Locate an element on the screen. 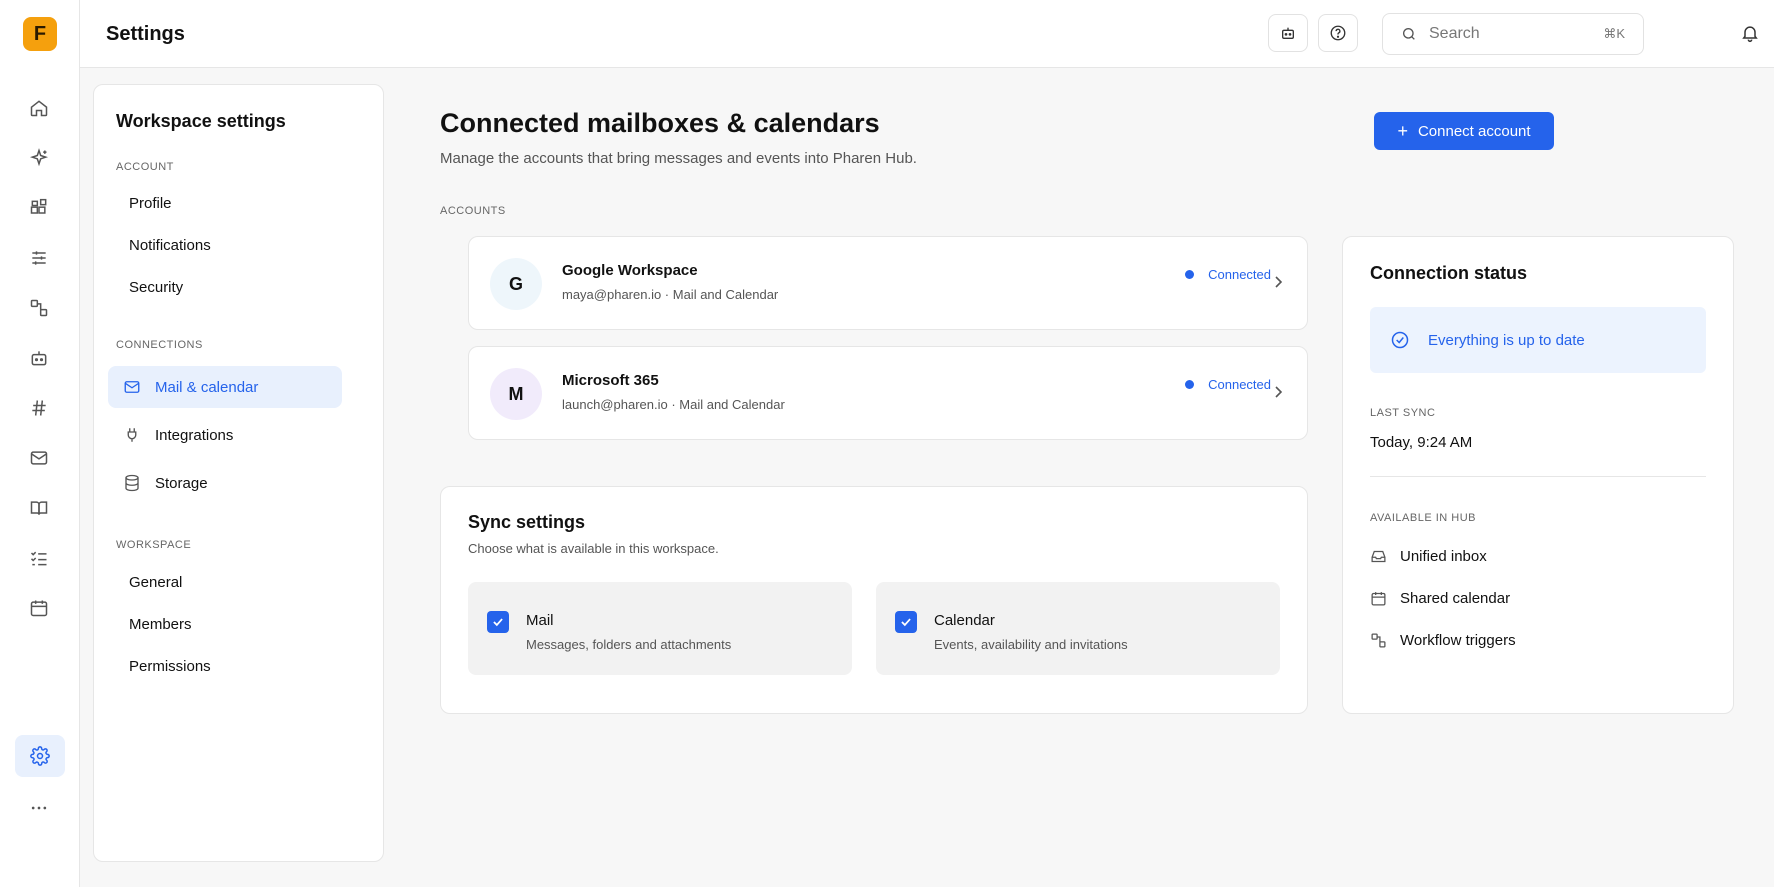 The height and width of the screenshot is (887, 1774). inbox-icon is located at coordinates (1378, 556).